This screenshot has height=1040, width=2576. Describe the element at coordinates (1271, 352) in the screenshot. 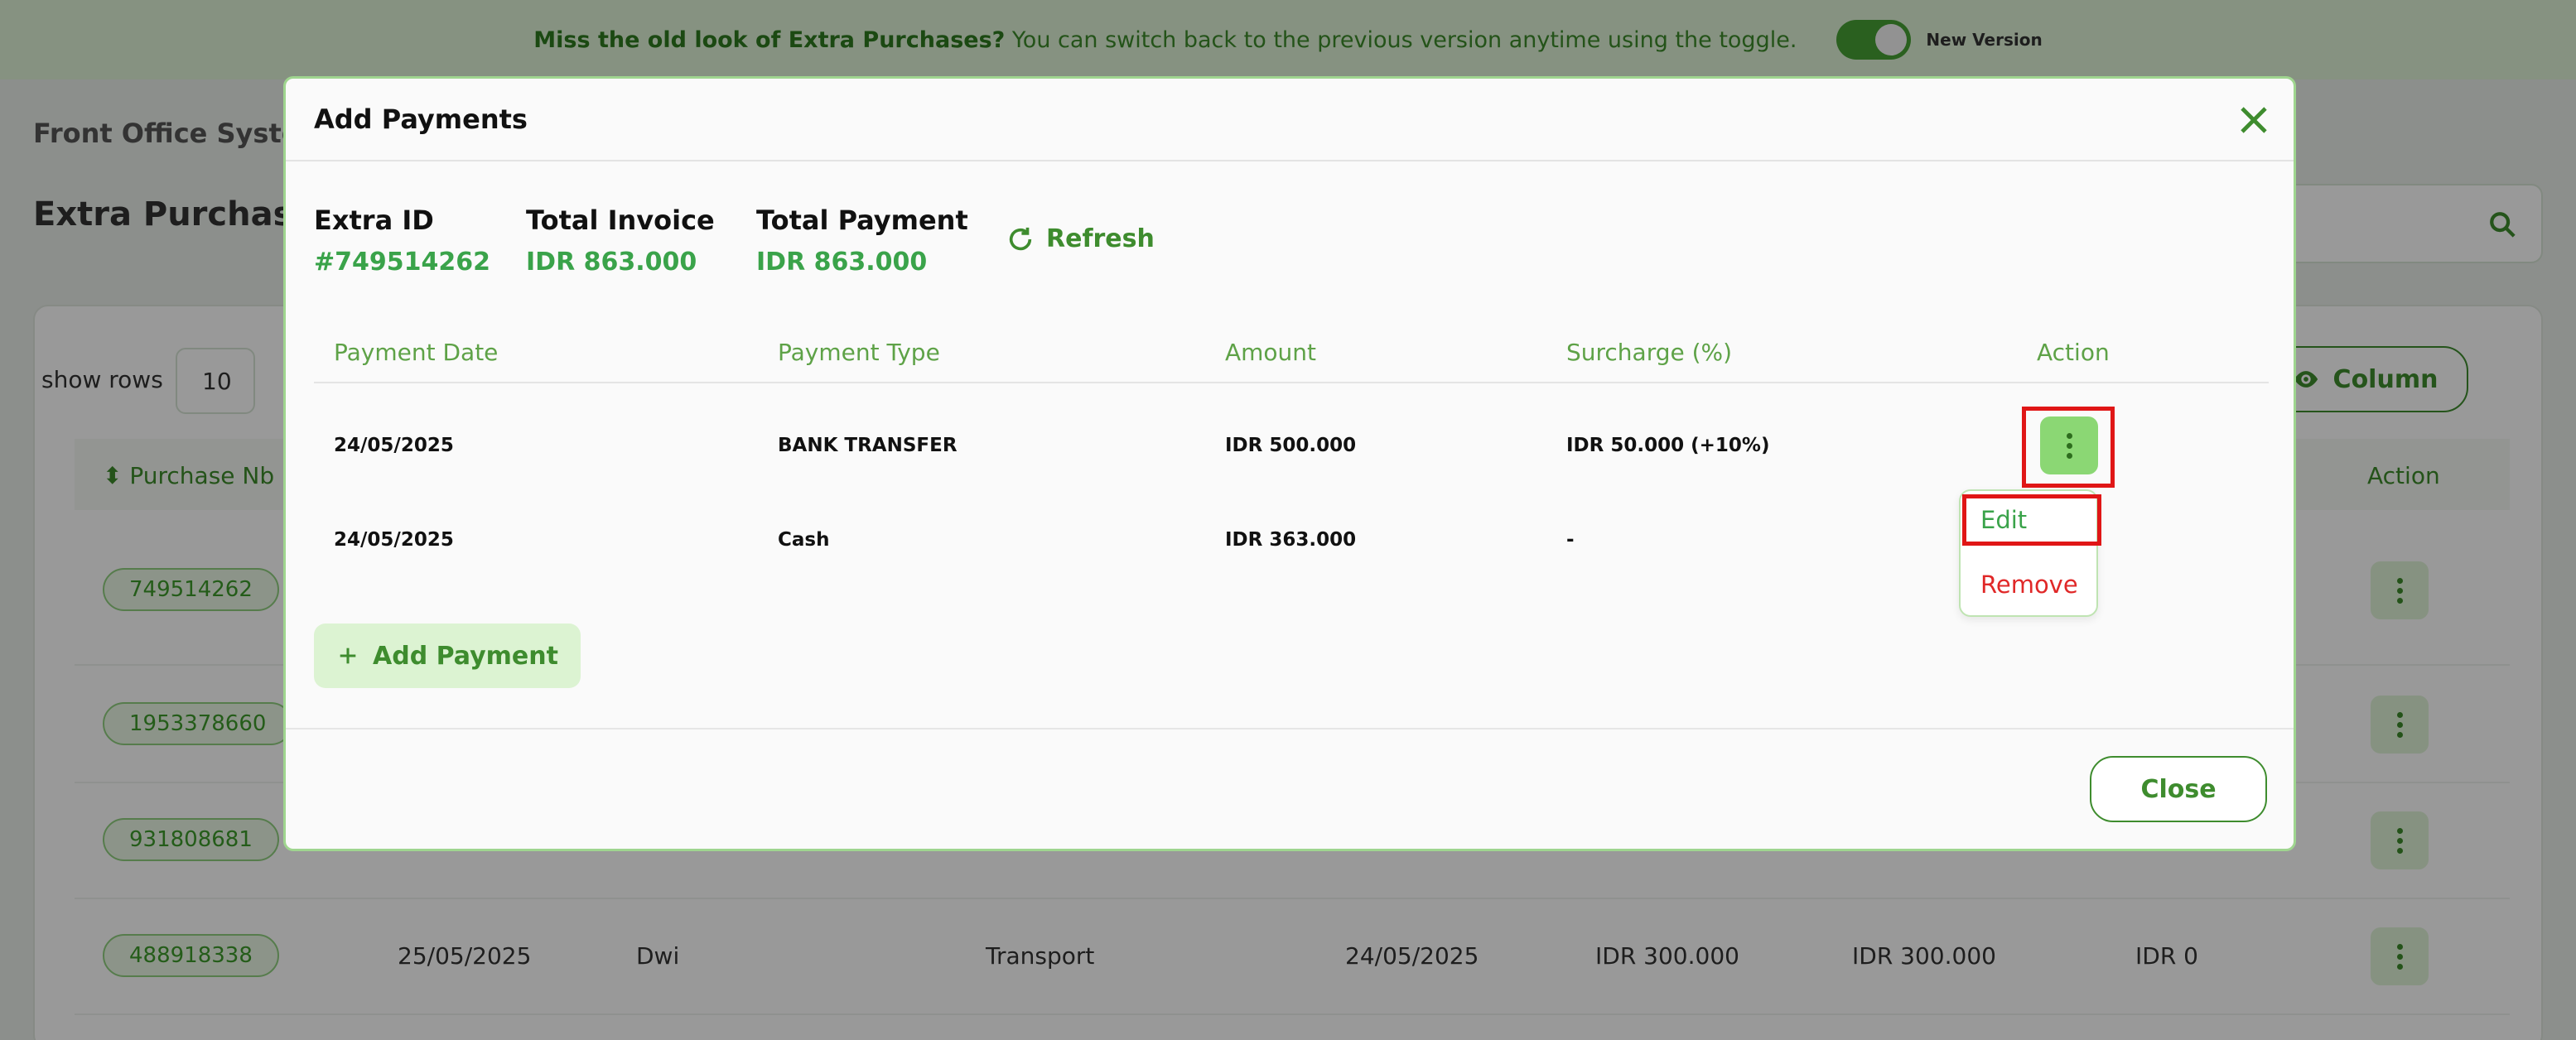

I see `col-amount: Amount` at that location.